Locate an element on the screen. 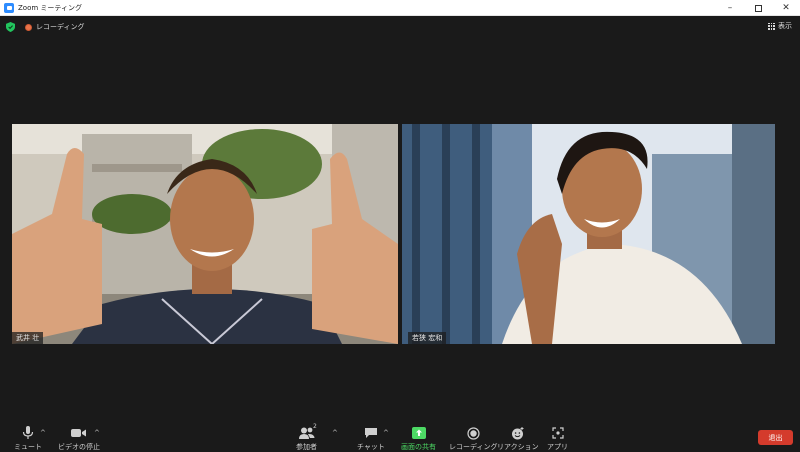  maximize-icon is located at coordinates (758, 8).